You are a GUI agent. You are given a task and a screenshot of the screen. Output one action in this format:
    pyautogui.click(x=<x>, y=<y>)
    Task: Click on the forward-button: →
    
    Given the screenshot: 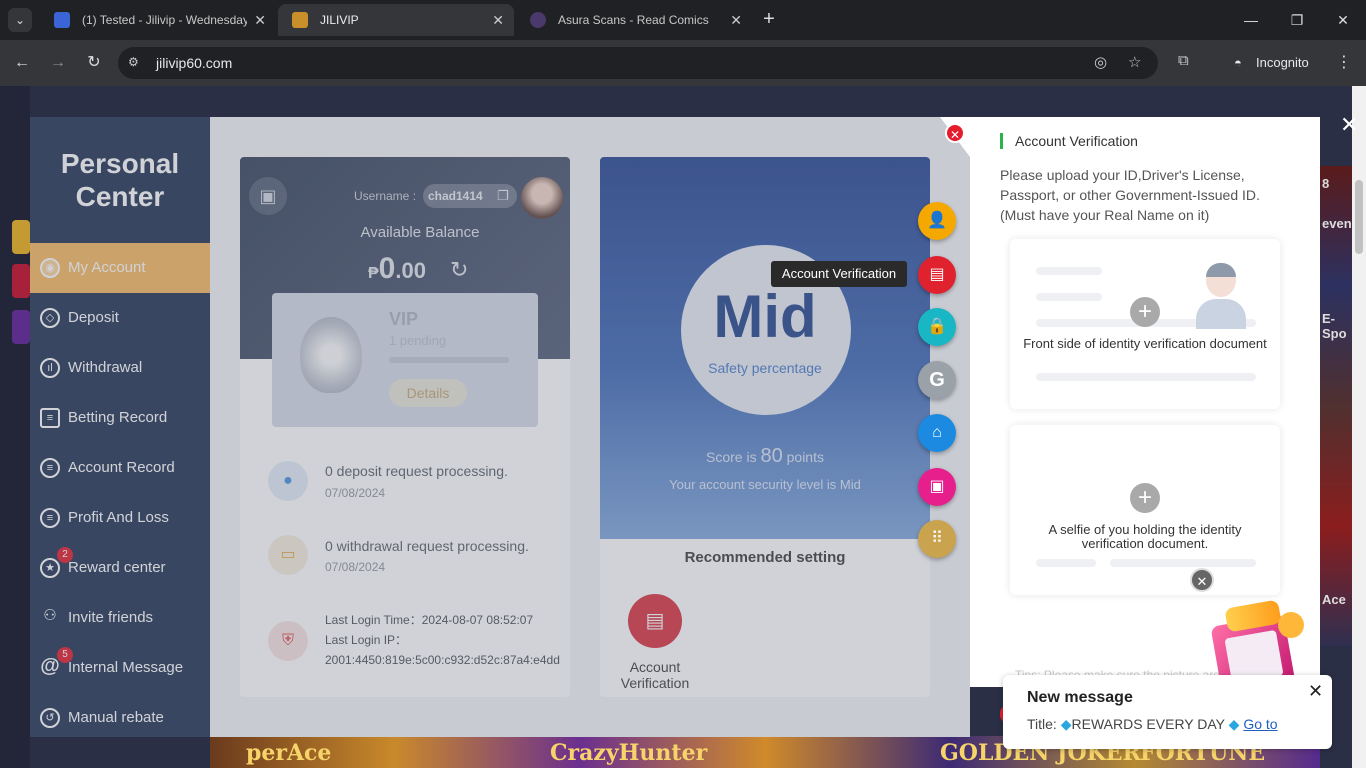 What is the action you would take?
    pyautogui.click(x=58, y=63)
    